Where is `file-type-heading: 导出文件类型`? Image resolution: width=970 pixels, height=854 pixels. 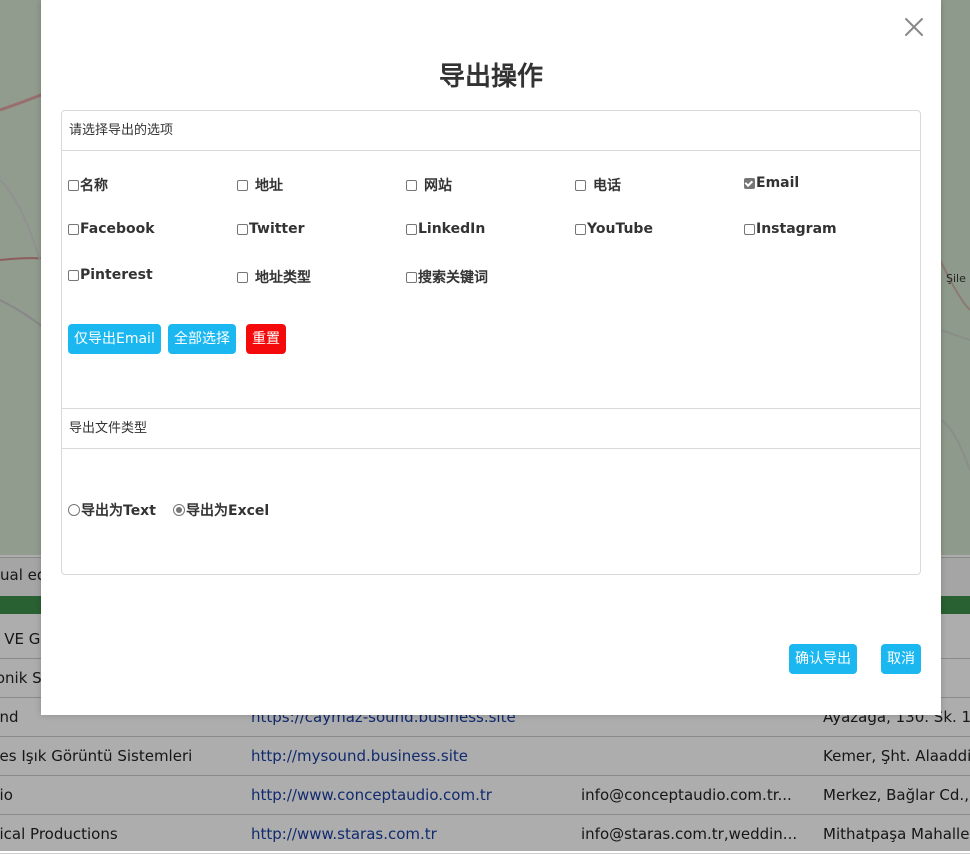 file-type-heading: 导出文件类型 is located at coordinates (491, 429).